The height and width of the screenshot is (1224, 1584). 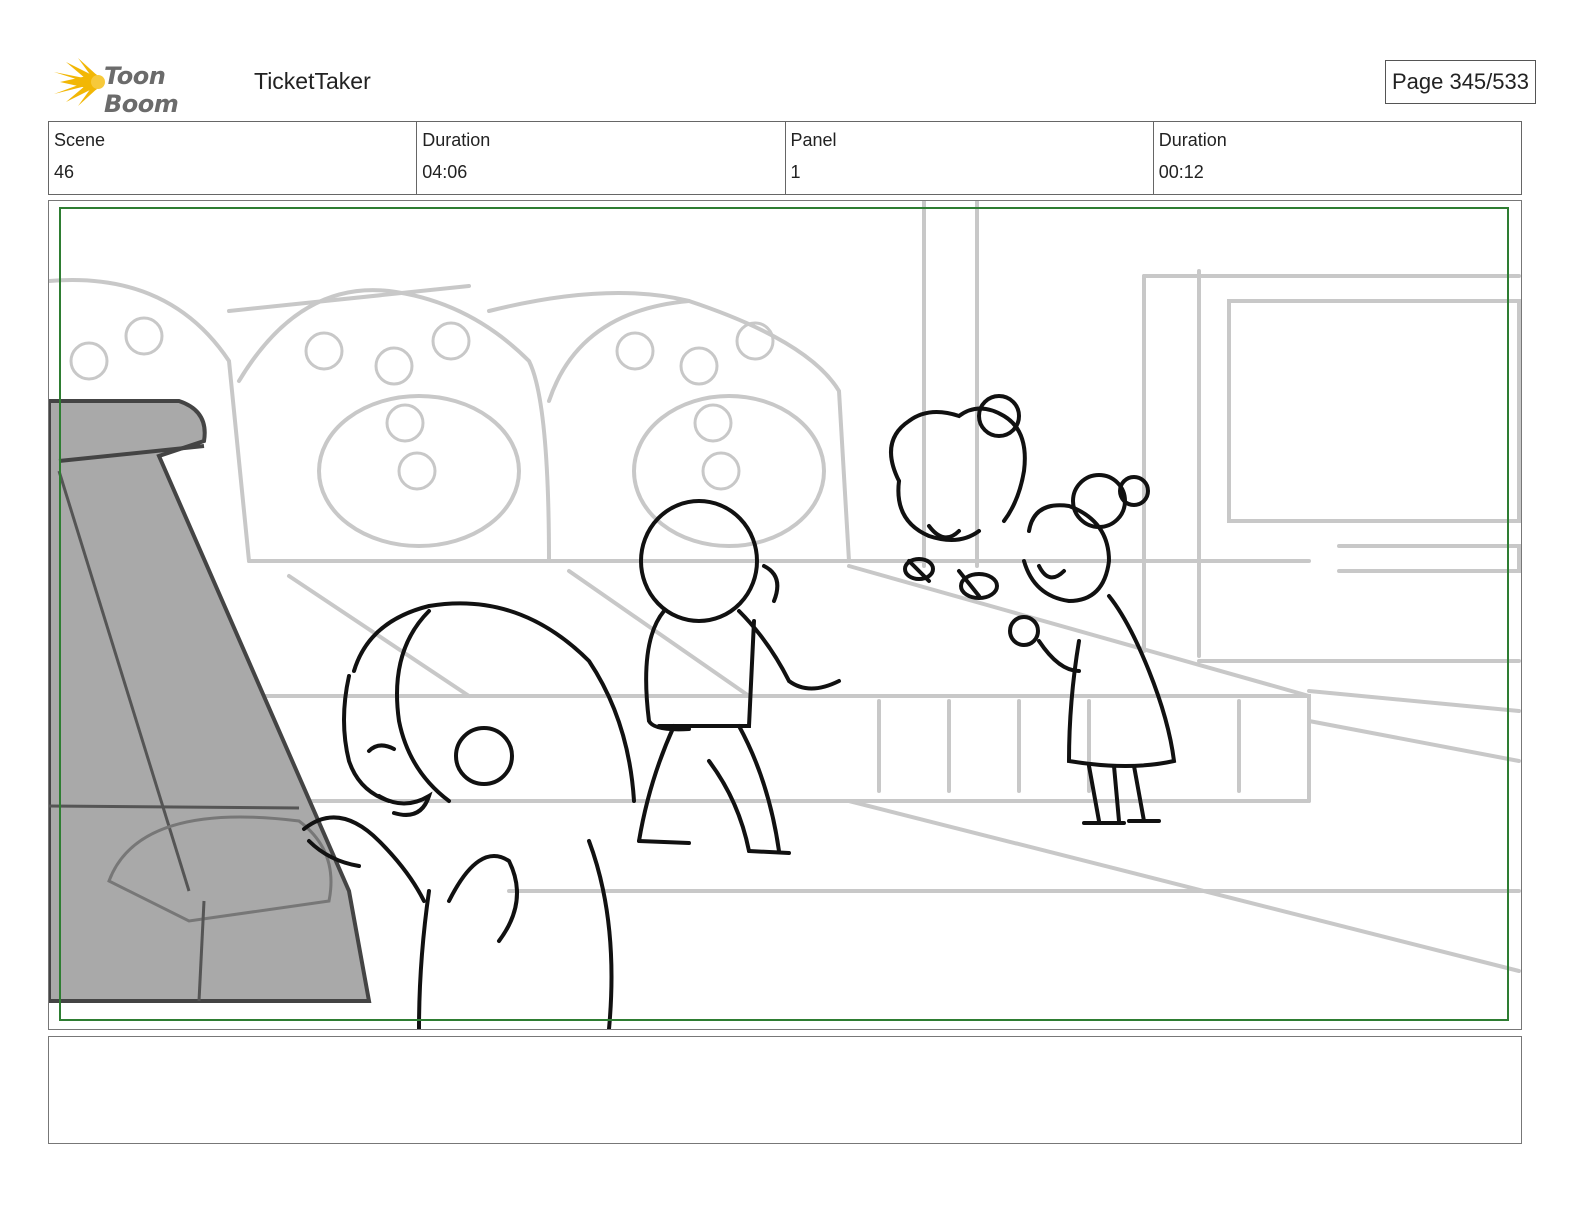 What do you see at coordinates (601, 158) in the screenshot?
I see `scene-duration-cell: Duration 04:06` at bounding box center [601, 158].